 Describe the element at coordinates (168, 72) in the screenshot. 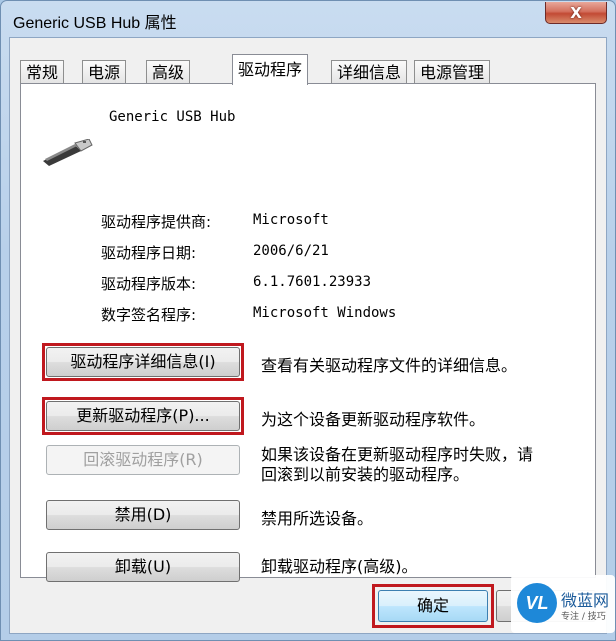

I see `tab-advanced: 高级` at that location.